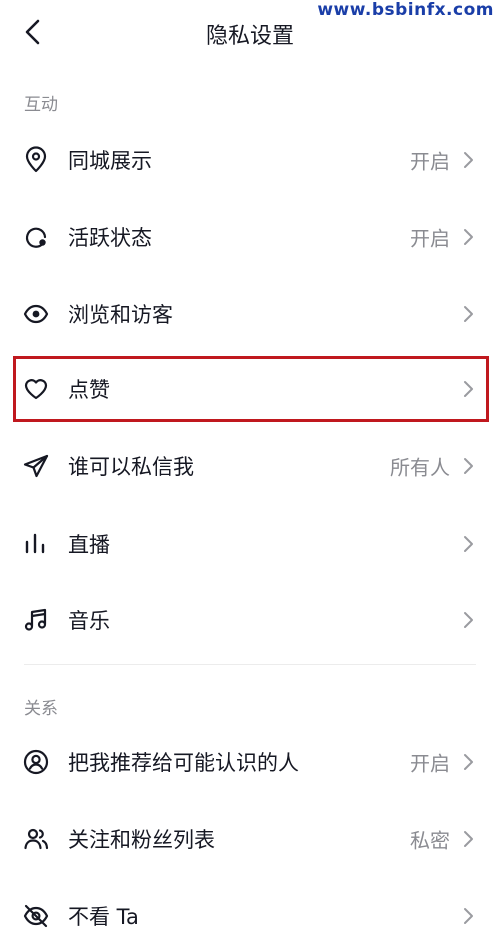 The width and height of the screenshot is (500, 942). I want to click on setting-row-who-can-message: 谁可以私信我 所有人, so click(250, 466).